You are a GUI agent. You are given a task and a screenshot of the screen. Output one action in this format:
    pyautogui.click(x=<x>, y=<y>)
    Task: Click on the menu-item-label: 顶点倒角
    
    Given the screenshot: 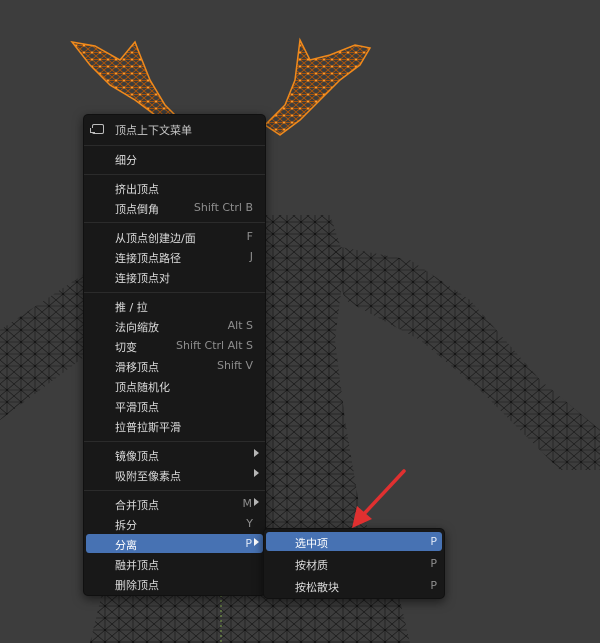 What is the action you would take?
    pyautogui.click(x=137, y=209)
    